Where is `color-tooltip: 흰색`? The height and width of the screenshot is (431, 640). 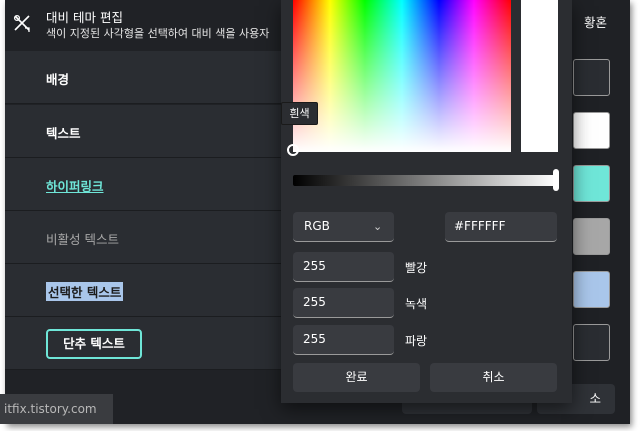 color-tooltip: 흰색 is located at coordinates (299, 113).